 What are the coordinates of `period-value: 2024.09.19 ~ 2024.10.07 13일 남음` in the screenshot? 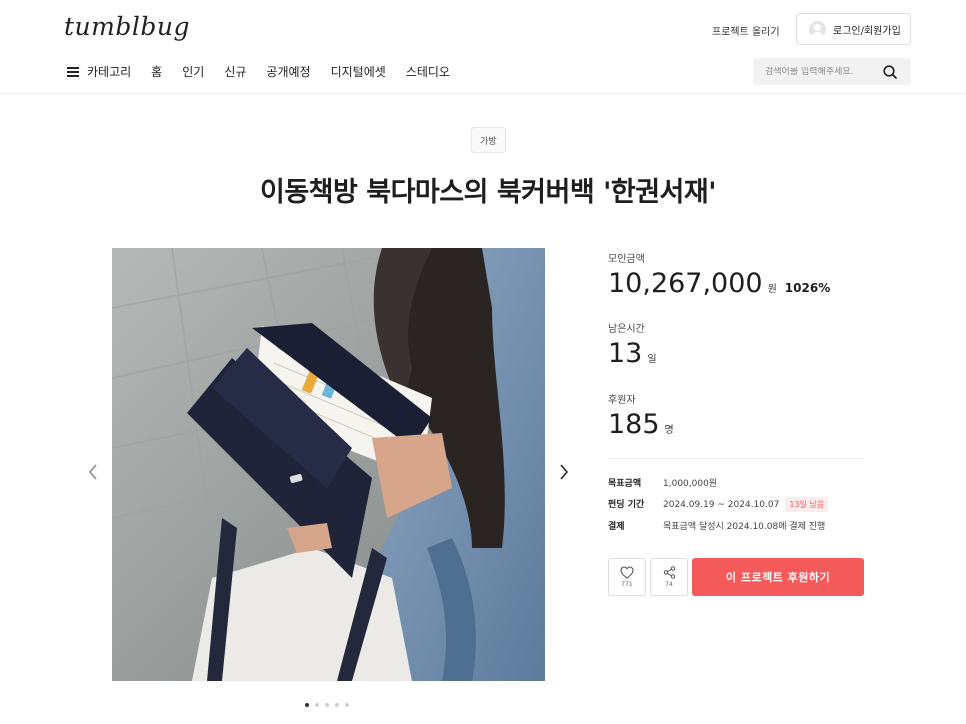 It's located at (746, 504).